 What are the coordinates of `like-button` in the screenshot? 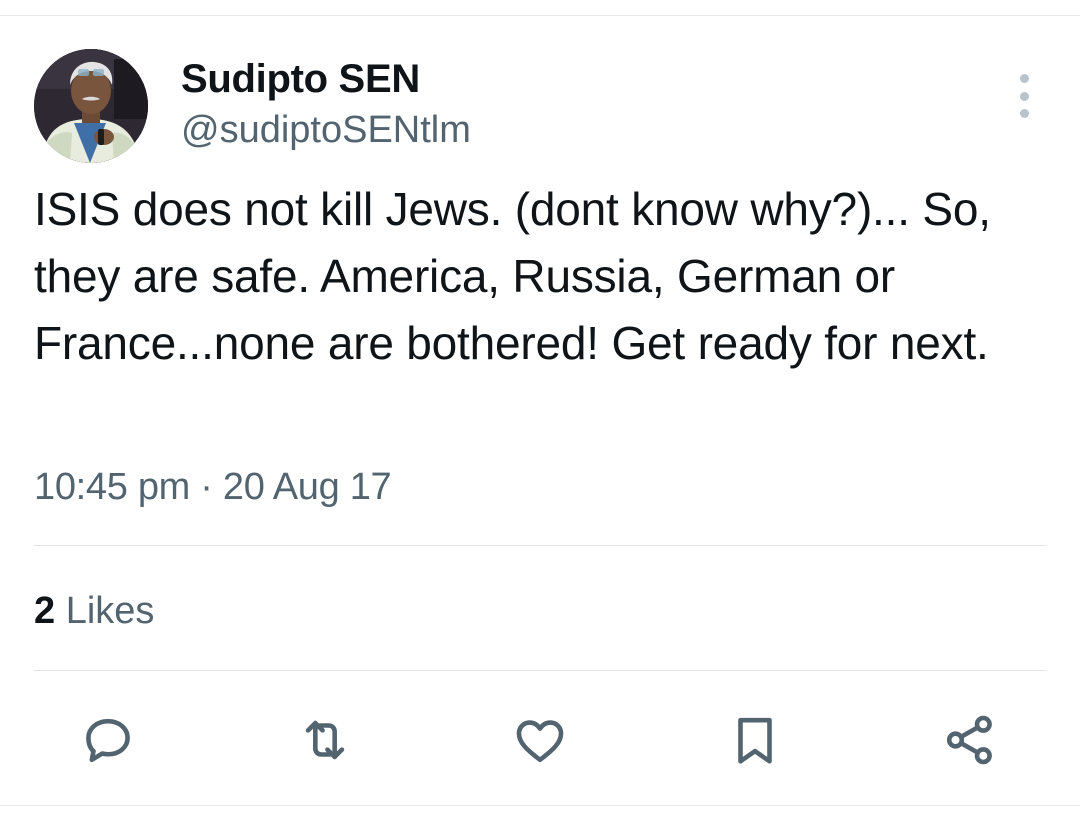 It's located at (540, 740).